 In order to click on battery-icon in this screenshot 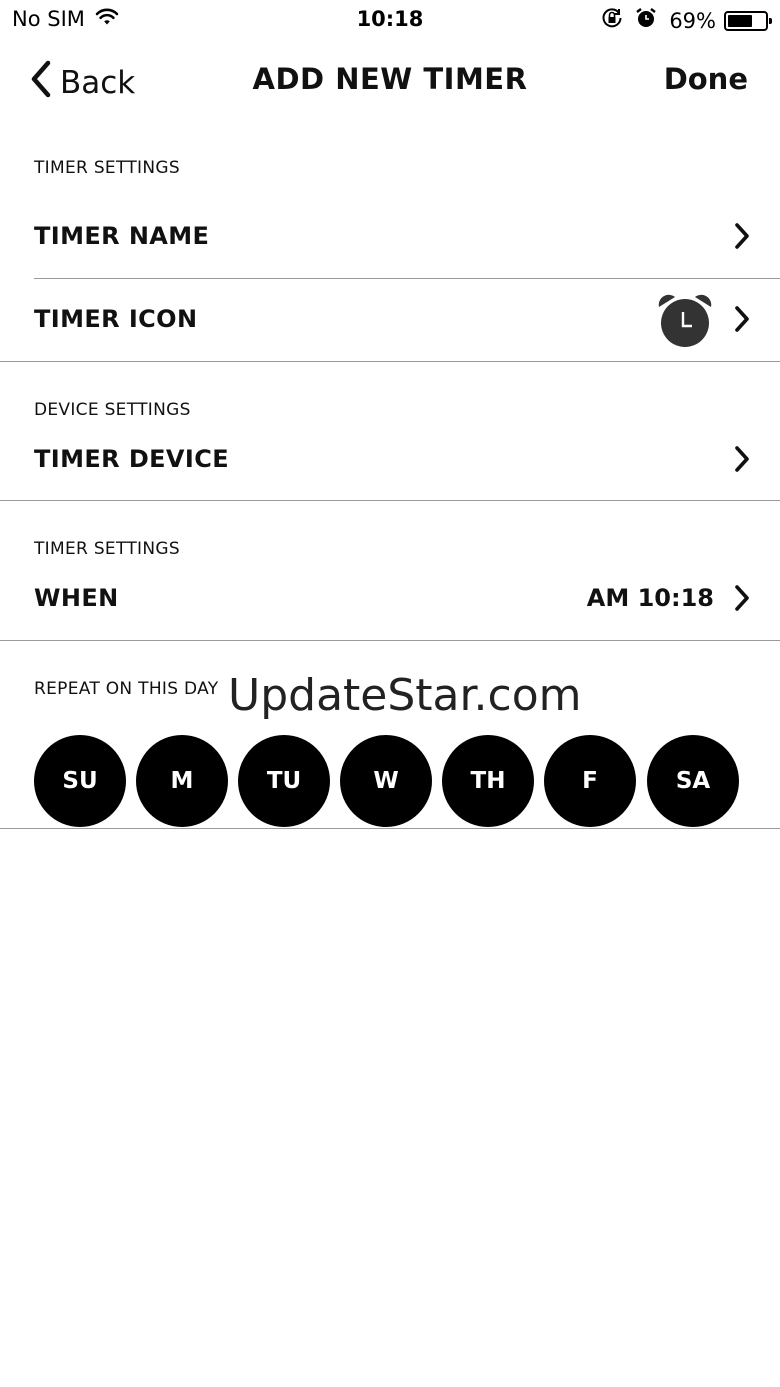, I will do `click(748, 20)`.